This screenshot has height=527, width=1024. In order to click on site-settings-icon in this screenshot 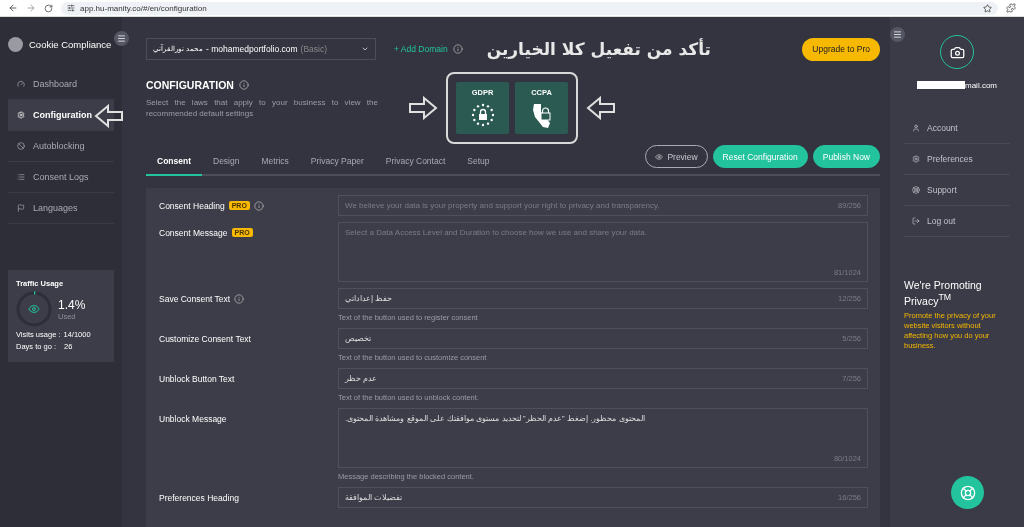, I will do `click(71, 8)`.